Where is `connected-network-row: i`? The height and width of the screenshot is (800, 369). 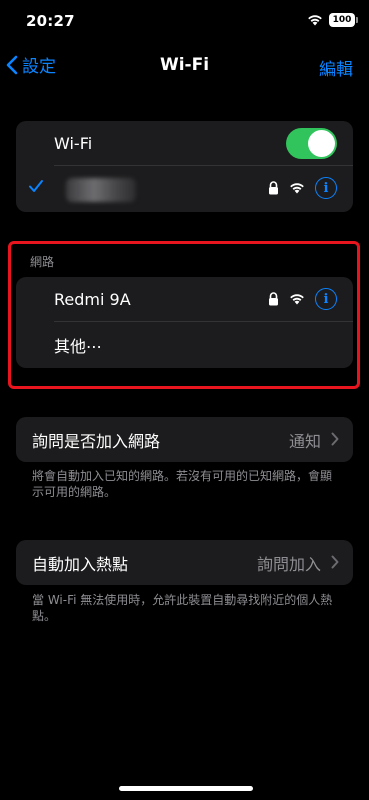 connected-network-row: i is located at coordinates (184, 188).